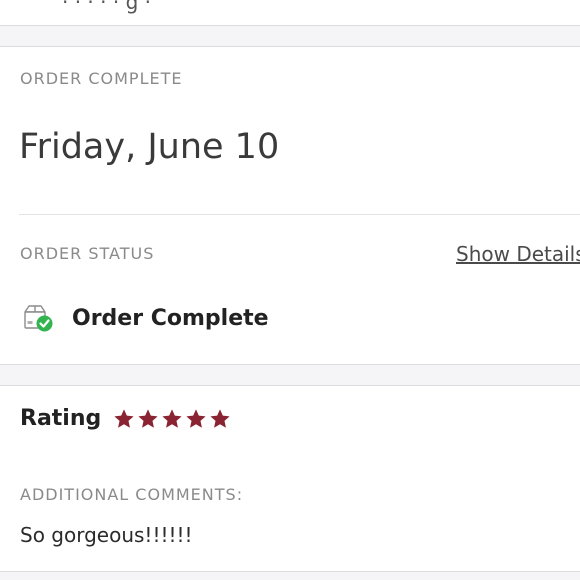 Image resolution: width=580 pixels, height=580 pixels. I want to click on order-date: Friday, June 10, so click(149, 147).